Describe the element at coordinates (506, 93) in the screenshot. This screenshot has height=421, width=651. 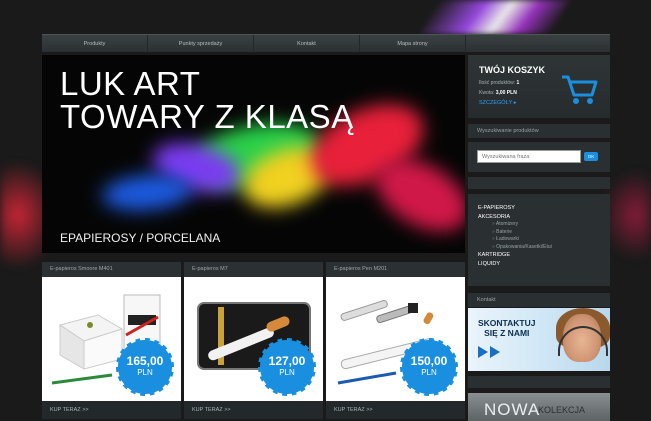
I see `cart-total-value: 3,00 PLN` at that location.